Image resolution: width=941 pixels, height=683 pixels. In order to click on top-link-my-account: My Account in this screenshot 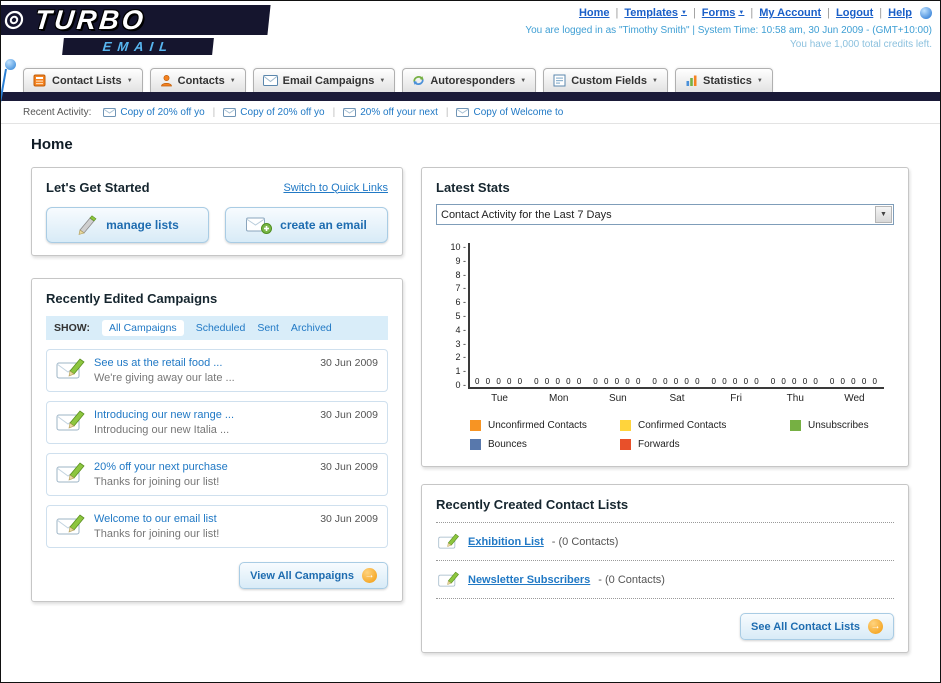, I will do `click(790, 13)`.